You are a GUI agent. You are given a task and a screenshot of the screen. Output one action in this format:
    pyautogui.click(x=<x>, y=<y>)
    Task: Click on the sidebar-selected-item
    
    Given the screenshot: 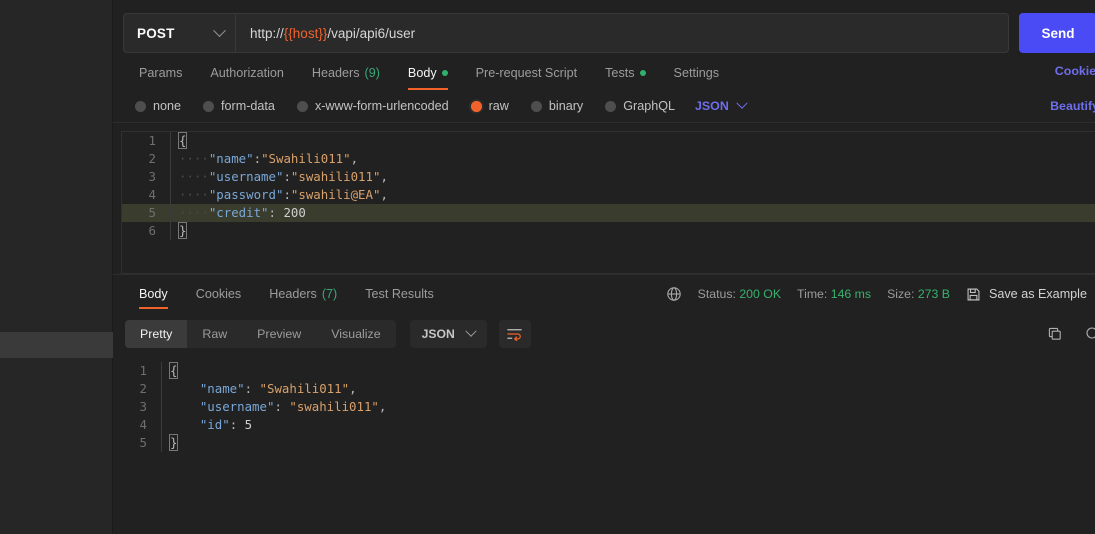 What is the action you would take?
    pyautogui.click(x=56, y=345)
    